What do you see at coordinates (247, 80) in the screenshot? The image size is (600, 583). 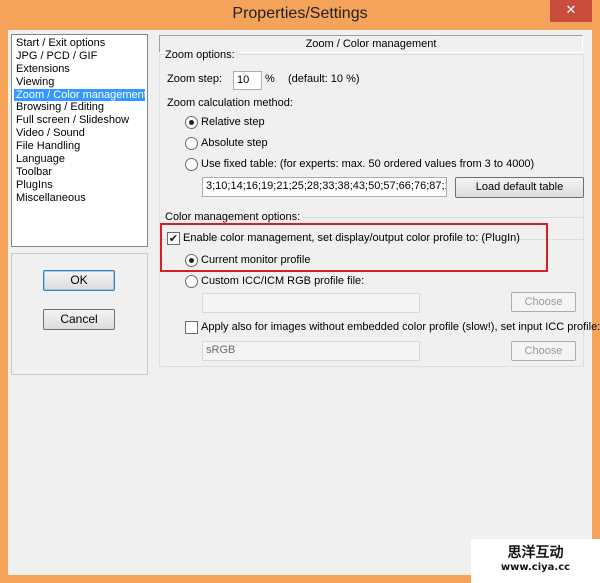 I see `zoom-step-input: 10` at bounding box center [247, 80].